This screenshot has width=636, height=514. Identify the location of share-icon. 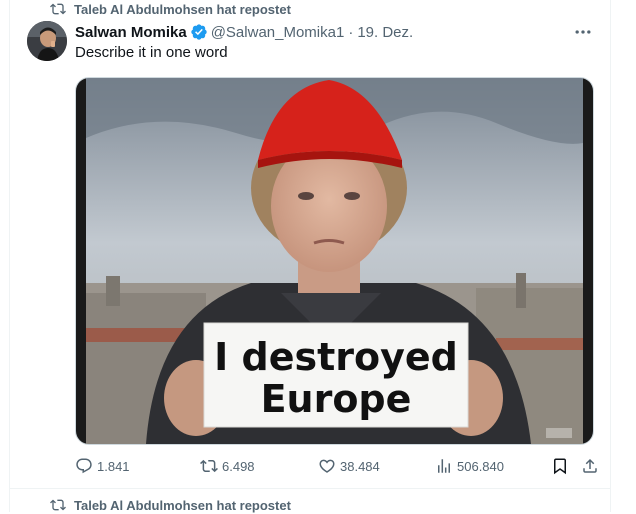
(590, 466).